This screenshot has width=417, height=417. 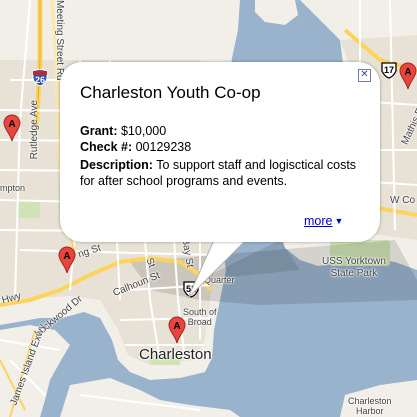 I want to click on charleston-harbor-line2: Harbor, so click(x=370, y=410).